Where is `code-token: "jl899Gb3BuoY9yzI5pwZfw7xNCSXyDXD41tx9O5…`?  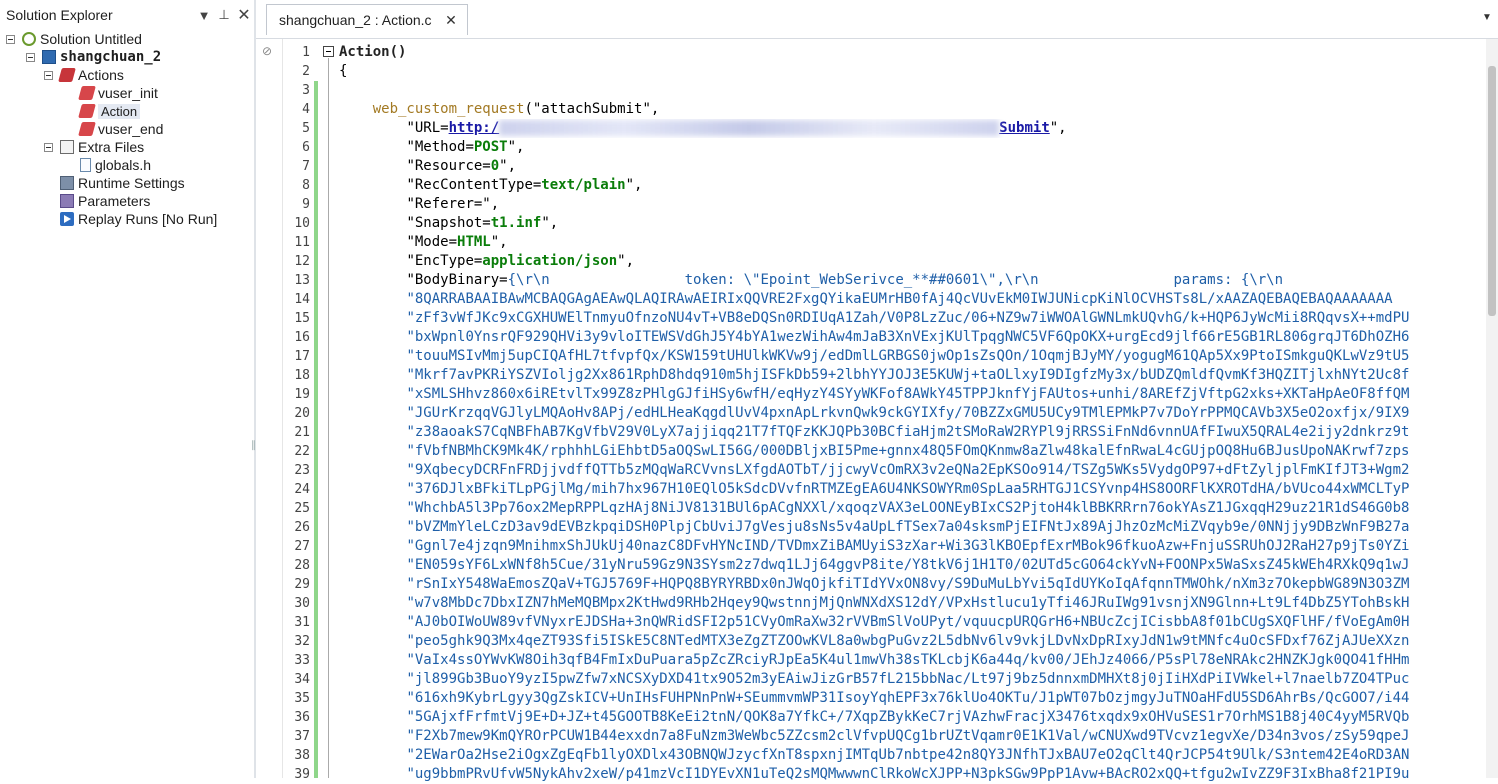
code-token: "jl899Gb3BuoY9yzI5pwZfw7xNCSXyDXD41tx9O5… is located at coordinates (908, 679).